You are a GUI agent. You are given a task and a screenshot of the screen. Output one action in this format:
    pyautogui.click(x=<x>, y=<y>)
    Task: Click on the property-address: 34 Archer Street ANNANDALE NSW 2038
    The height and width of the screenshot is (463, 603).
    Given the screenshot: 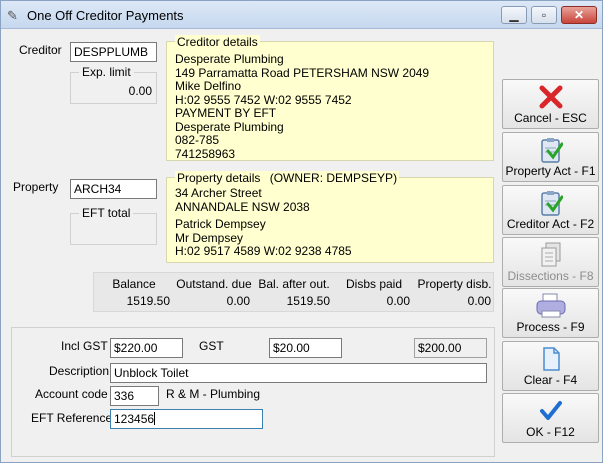 What is the action you would take?
    pyautogui.click(x=242, y=200)
    